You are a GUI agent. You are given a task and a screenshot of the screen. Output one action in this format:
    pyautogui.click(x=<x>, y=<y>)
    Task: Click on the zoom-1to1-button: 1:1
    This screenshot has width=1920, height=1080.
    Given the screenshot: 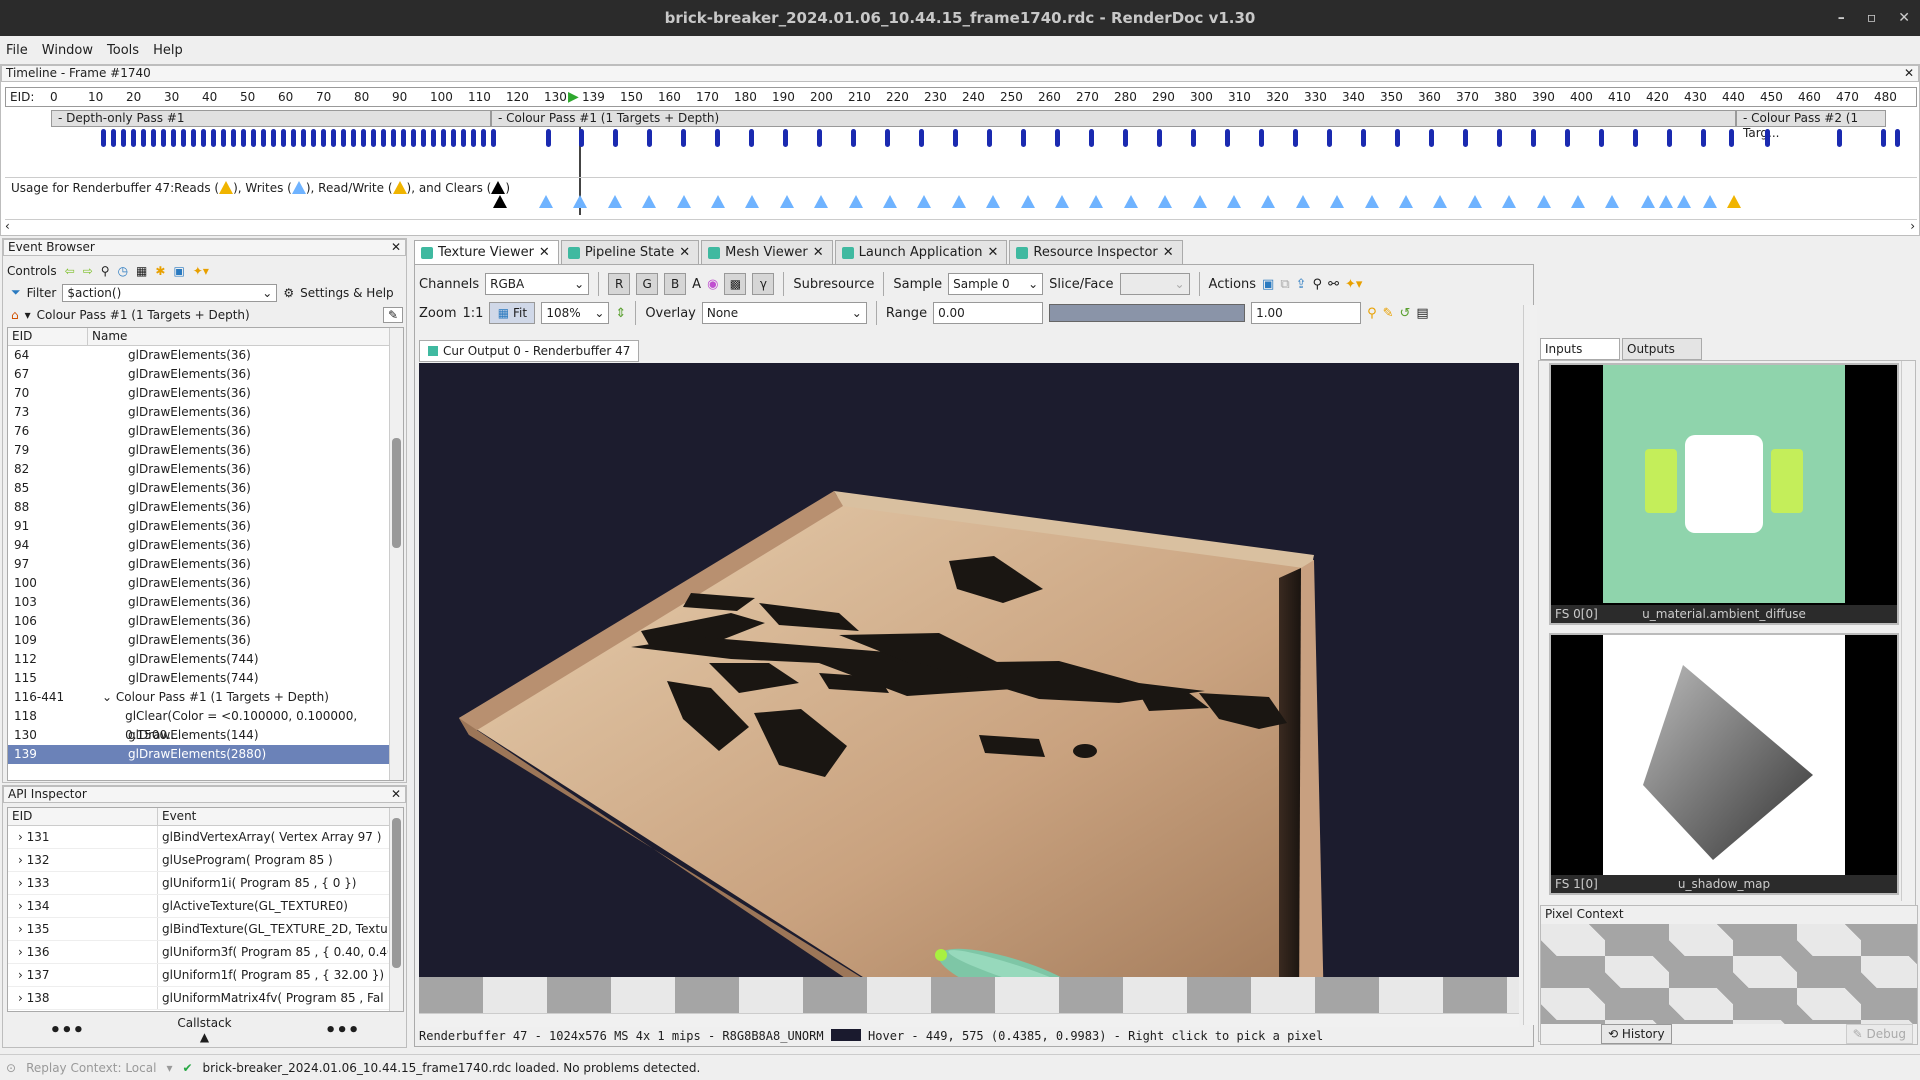 What is the action you would take?
    pyautogui.click(x=472, y=313)
    